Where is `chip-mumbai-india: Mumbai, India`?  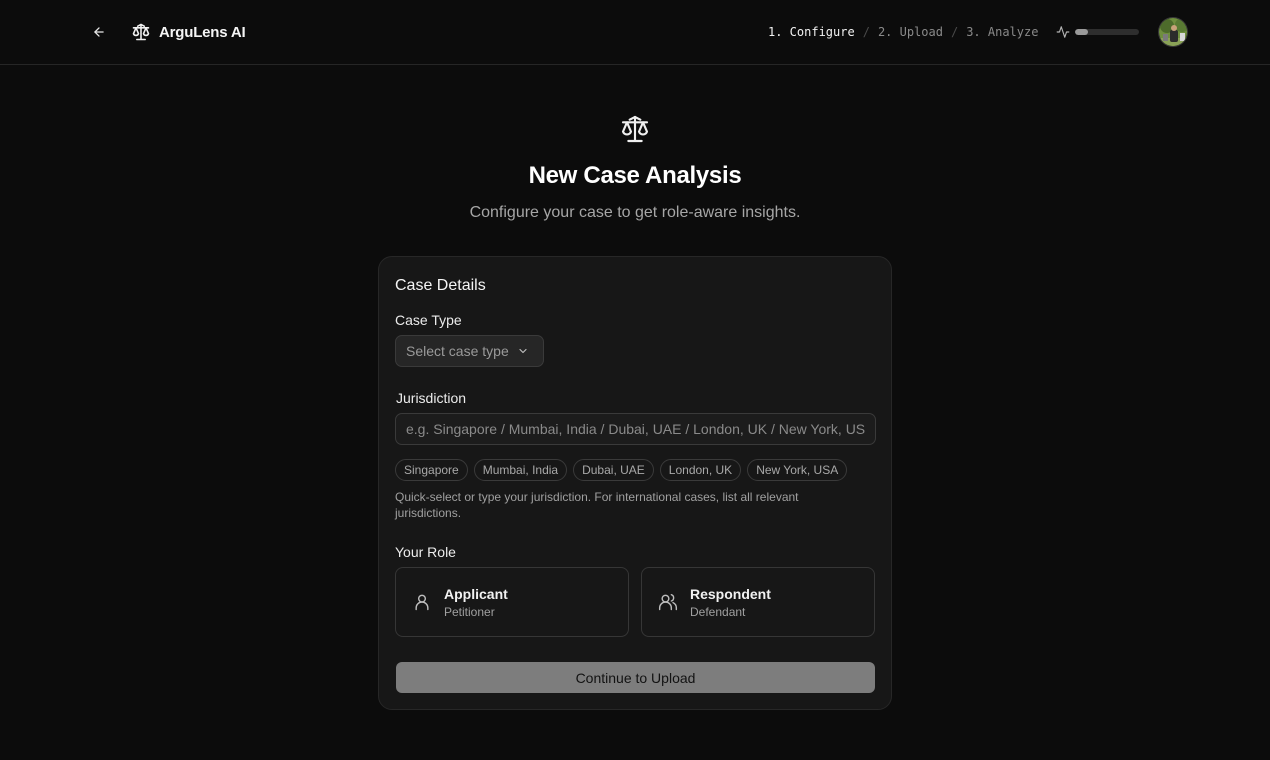 chip-mumbai-india: Mumbai, India is located at coordinates (520, 470).